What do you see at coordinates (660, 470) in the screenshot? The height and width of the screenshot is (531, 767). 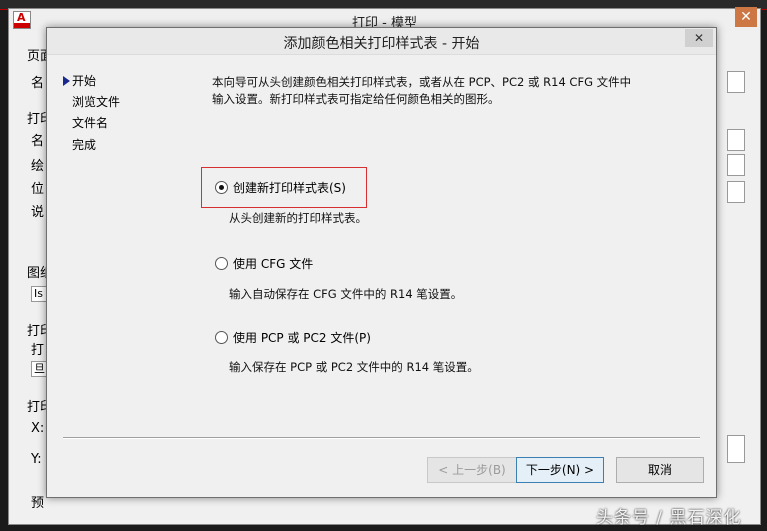 I see `cancel-button: 取消` at bounding box center [660, 470].